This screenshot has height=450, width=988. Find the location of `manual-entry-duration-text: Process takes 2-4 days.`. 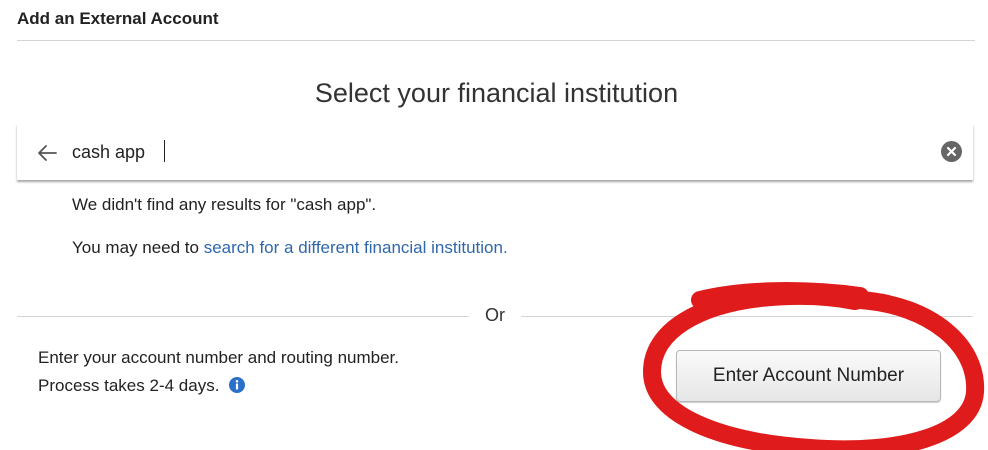

manual-entry-duration-text: Process takes 2-4 days. is located at coordinates (129, 385).